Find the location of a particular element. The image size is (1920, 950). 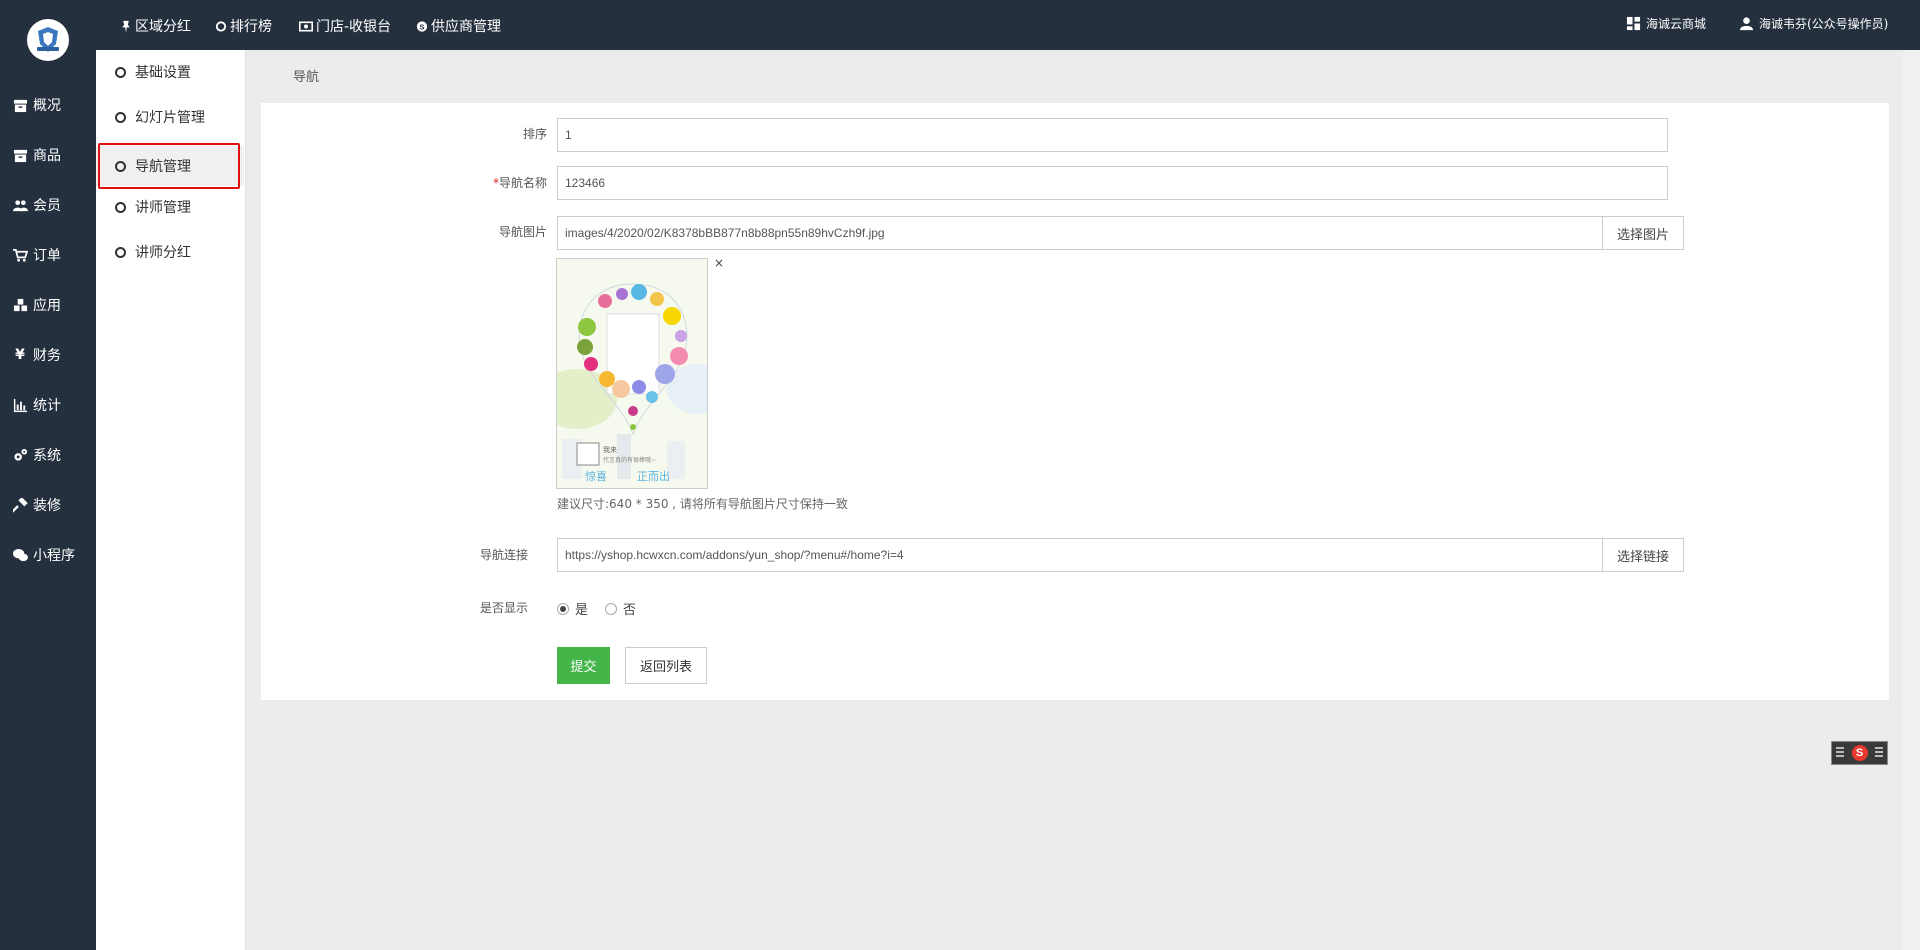

user-icon is located at coordinates (1746, 24).